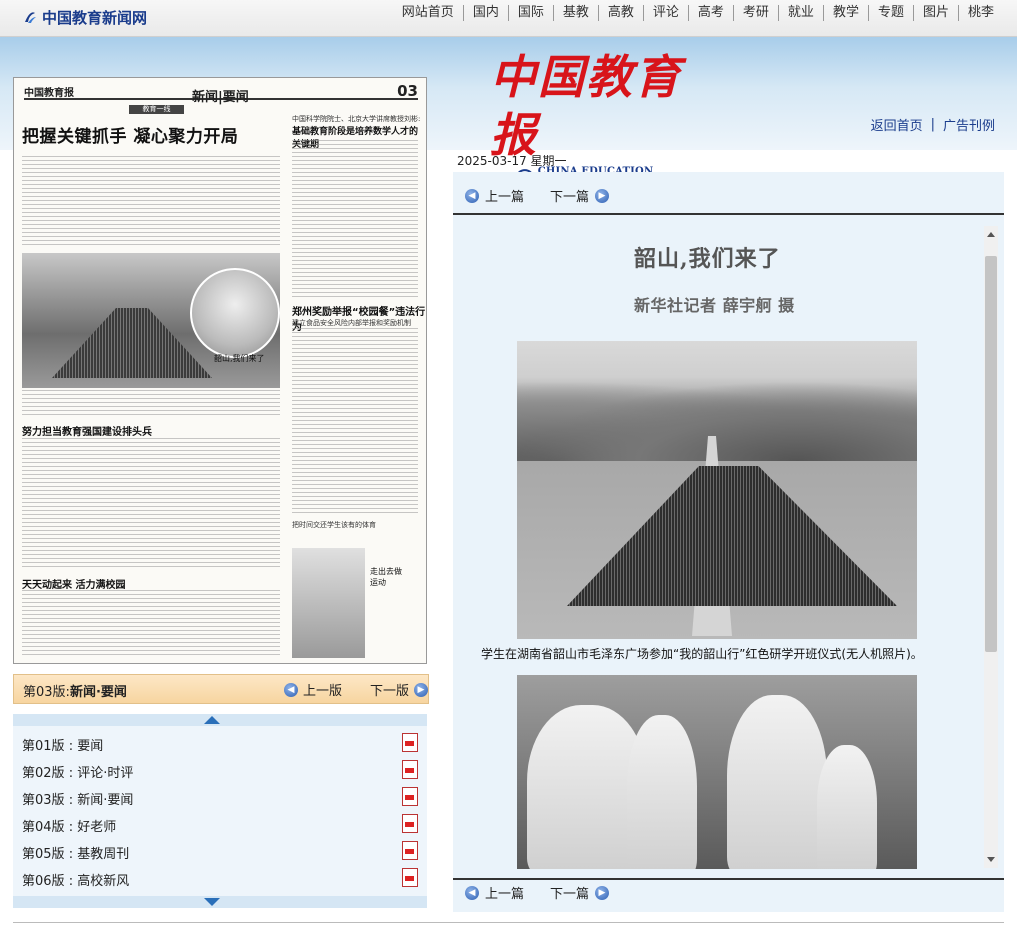 The width and height of the screenshot is (1017, 929). Describe the element at coordinates (485, 13) in the screenshot. I see `nav-domestic: 国内` at that location.